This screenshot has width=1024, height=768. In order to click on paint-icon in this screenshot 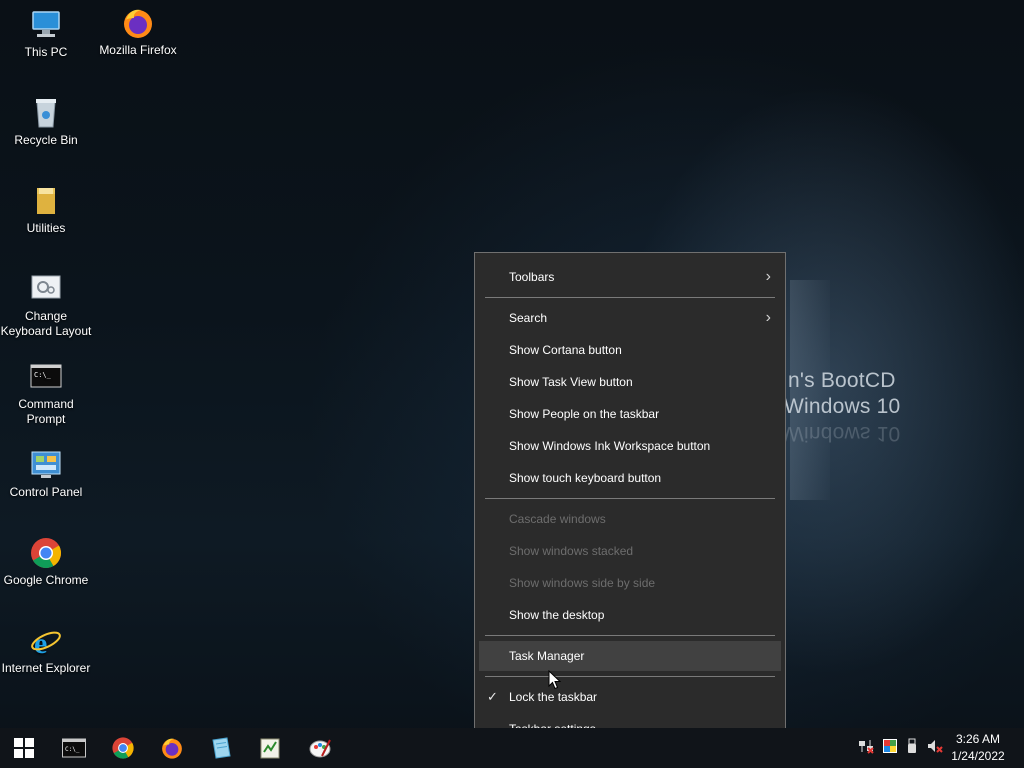, I will do `click(320, 748)`.